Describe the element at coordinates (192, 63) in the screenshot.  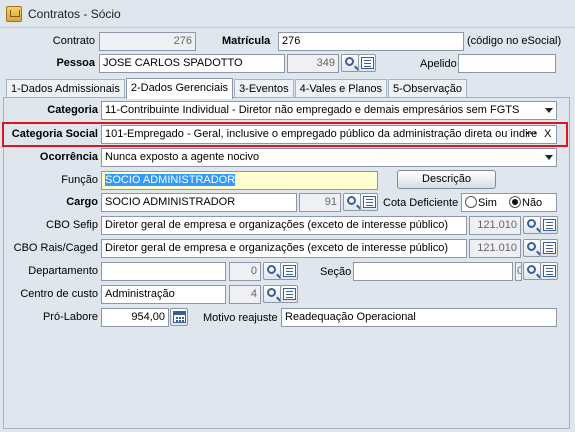
I see `pessoa-name-field: JOSE CARLOS SPADOTTO` at that location.